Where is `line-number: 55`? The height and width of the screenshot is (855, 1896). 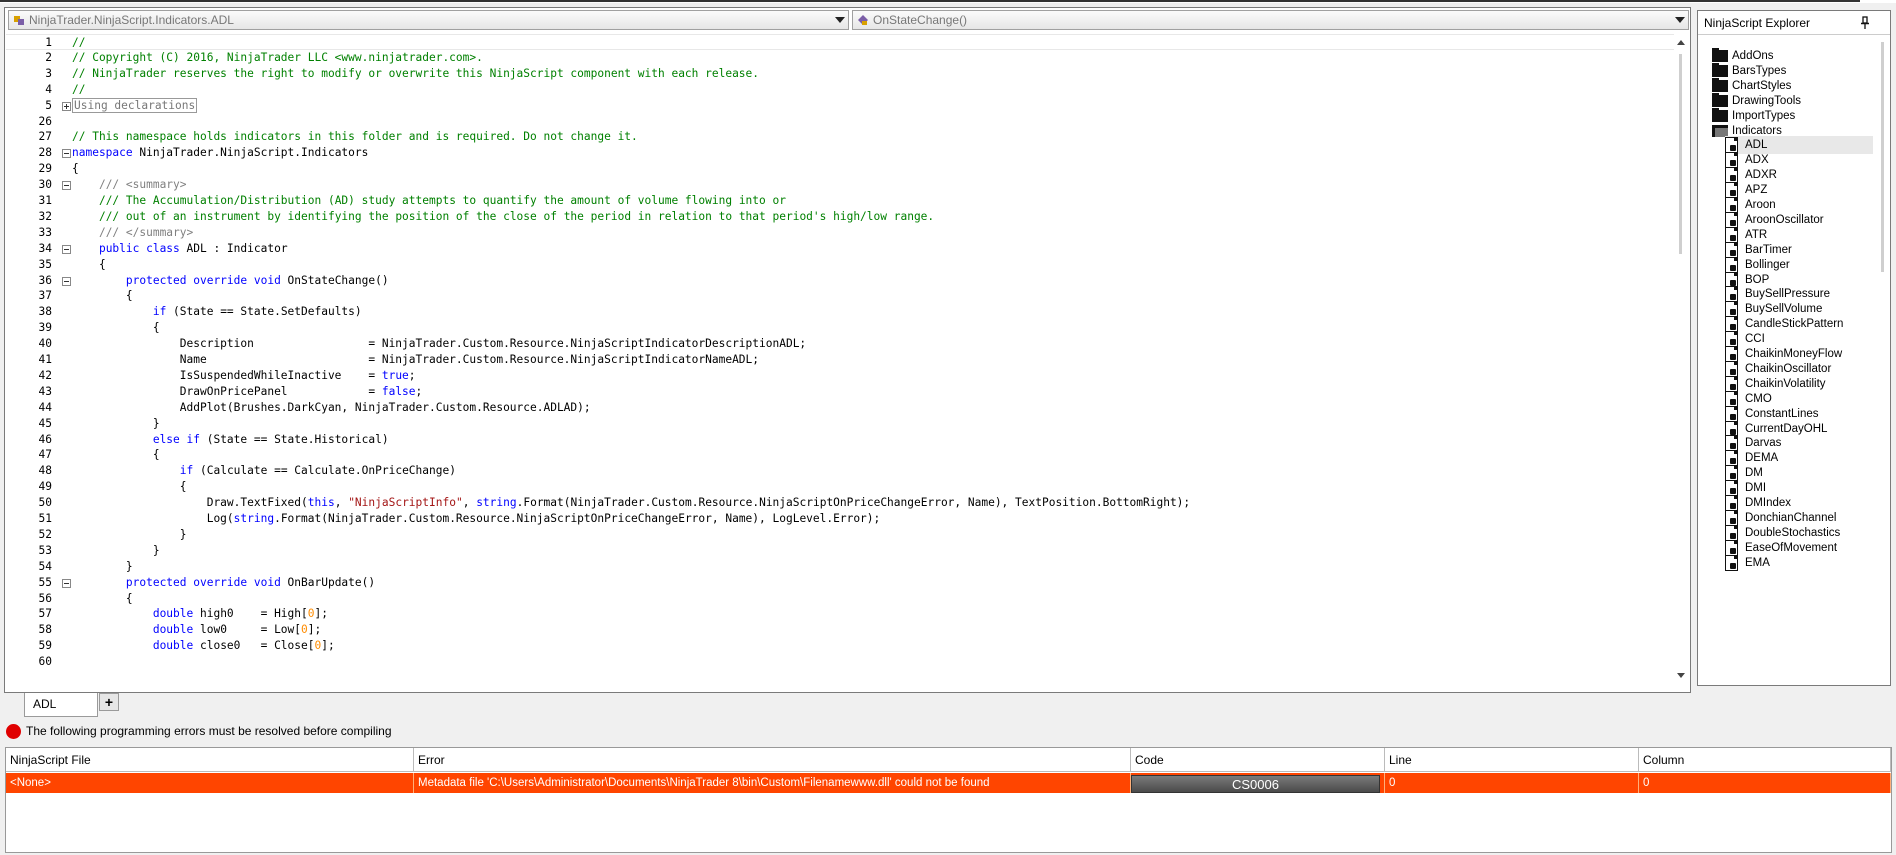 line-number: 55 is located at coordinates (45, 582).